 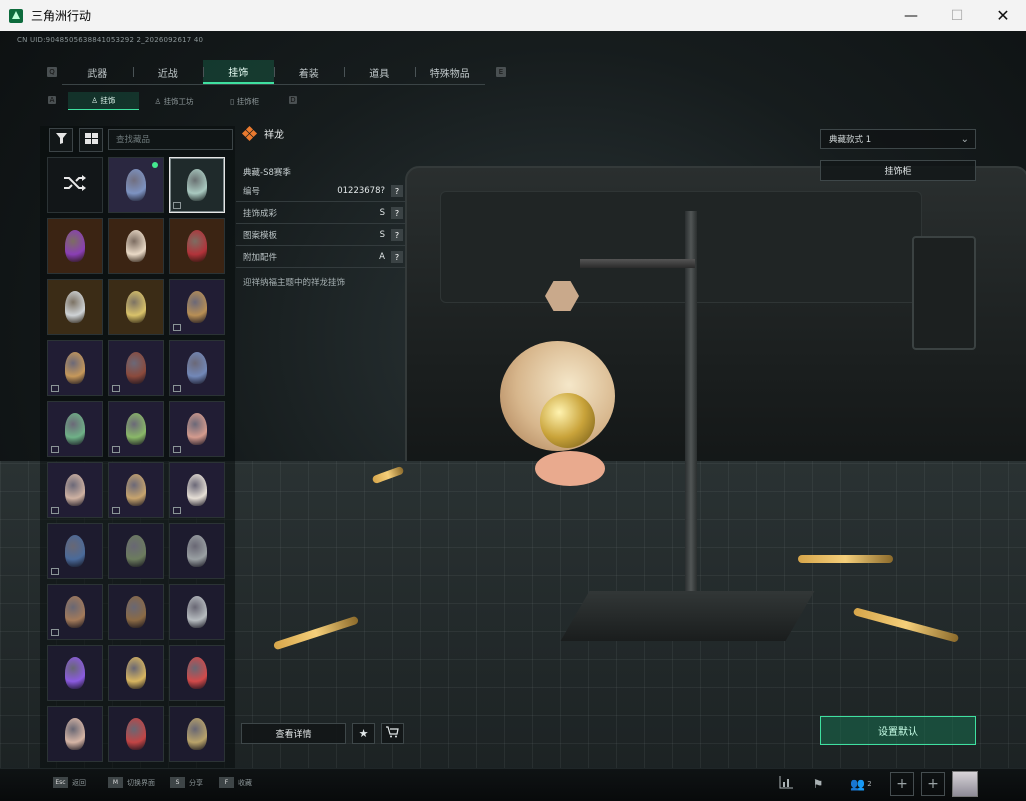 What do you see at coordinates (309, 72) in the screenshot?
I see `tab-outfits: 着装` at bounding box center [309, 72].